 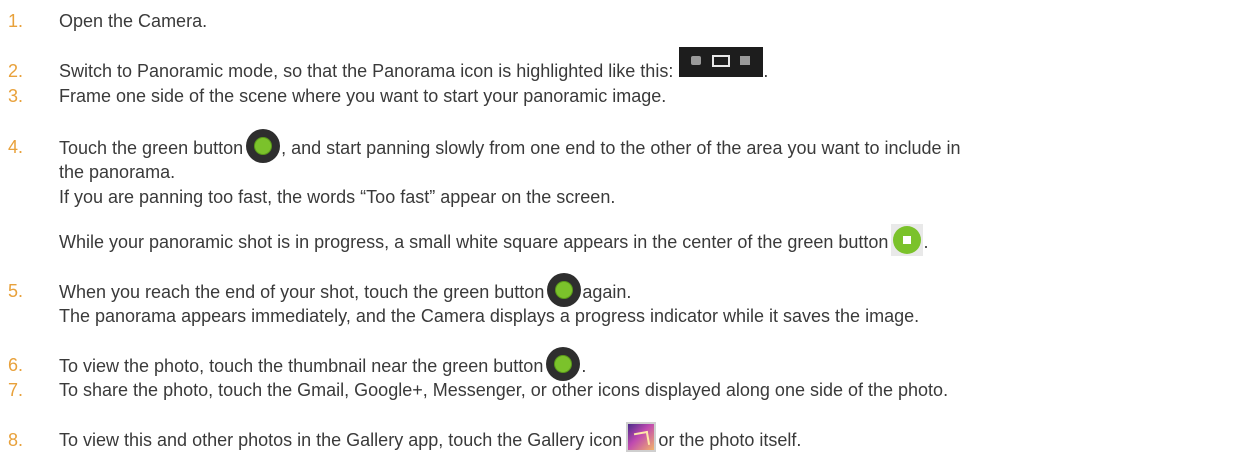 I want to click on step-text-continued: the panorama., so click(x=117, y=172).